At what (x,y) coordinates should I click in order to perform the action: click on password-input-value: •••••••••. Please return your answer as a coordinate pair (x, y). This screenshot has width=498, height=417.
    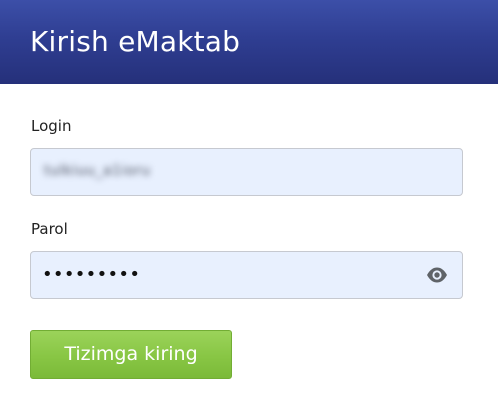
    Looking at the image, I should click on (91, 274).